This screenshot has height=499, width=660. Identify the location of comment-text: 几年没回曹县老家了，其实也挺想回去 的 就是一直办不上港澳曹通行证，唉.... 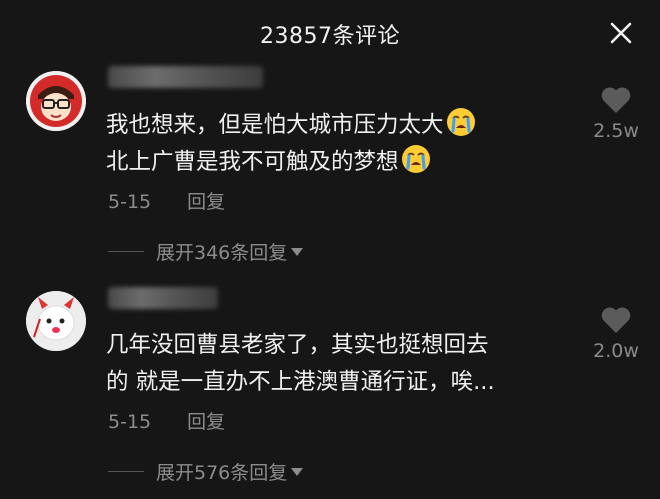
(300, 364).